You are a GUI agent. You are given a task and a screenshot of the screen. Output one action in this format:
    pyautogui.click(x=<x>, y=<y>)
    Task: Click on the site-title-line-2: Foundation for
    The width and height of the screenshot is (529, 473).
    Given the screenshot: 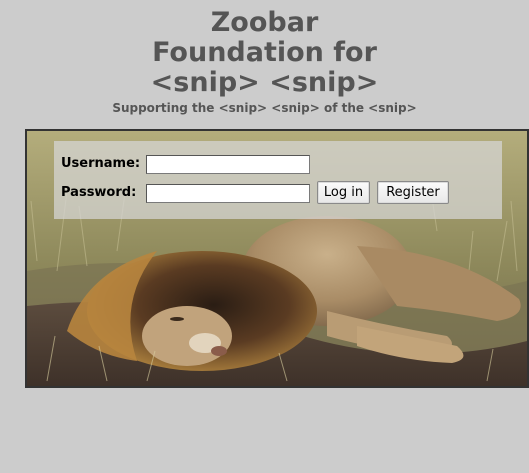 What is the action you would take?
    pyautogui.click(x=264, y=52)
    